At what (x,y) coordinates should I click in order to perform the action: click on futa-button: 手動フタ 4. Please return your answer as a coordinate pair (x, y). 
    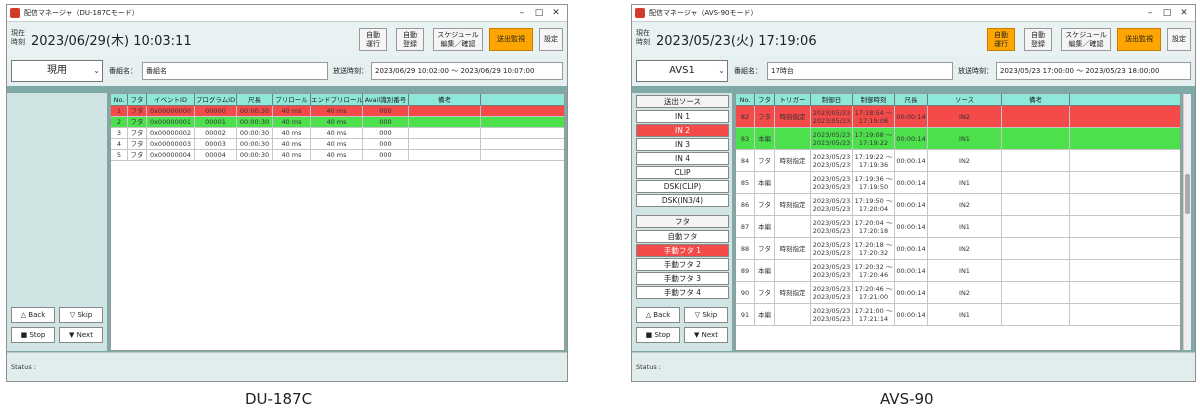
    Looking at the image, I should click on (682, 292).